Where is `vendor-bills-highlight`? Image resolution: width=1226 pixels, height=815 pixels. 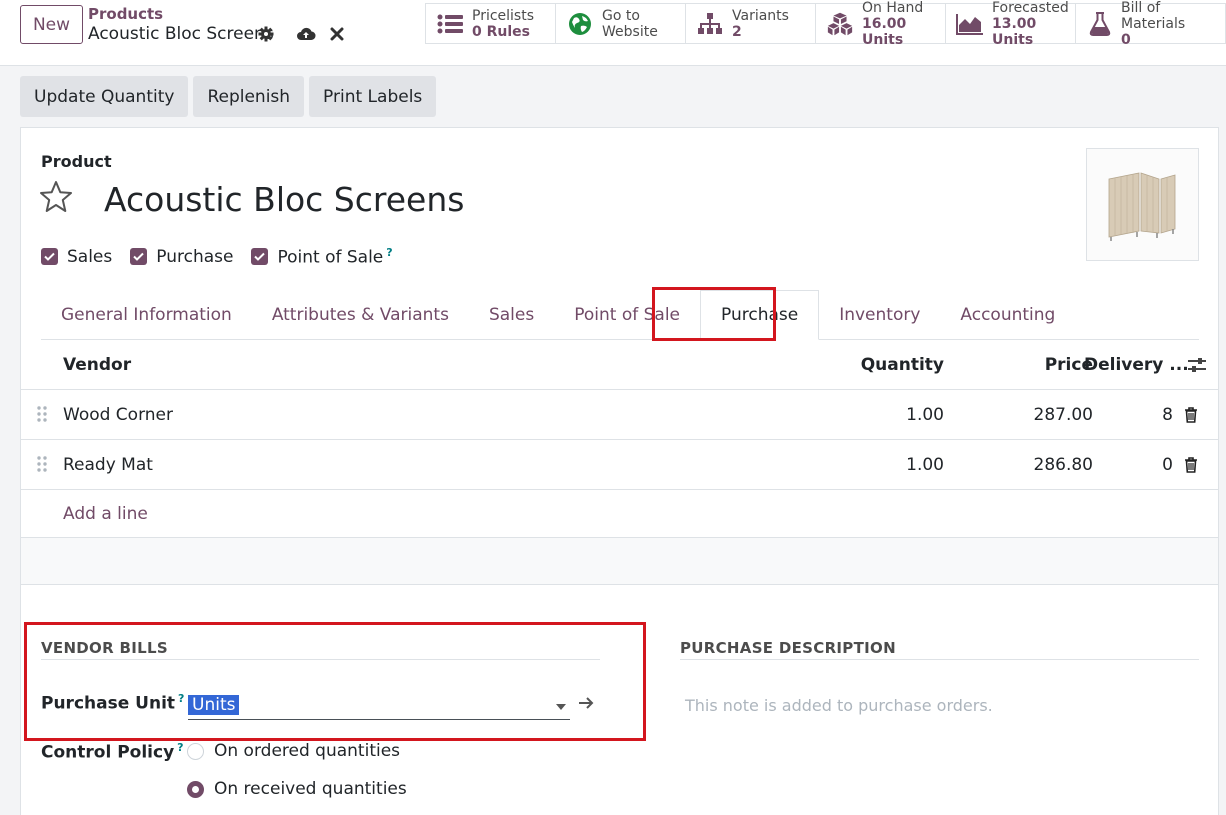 vendor-bills-highlight is located at coordinates (335, 681).